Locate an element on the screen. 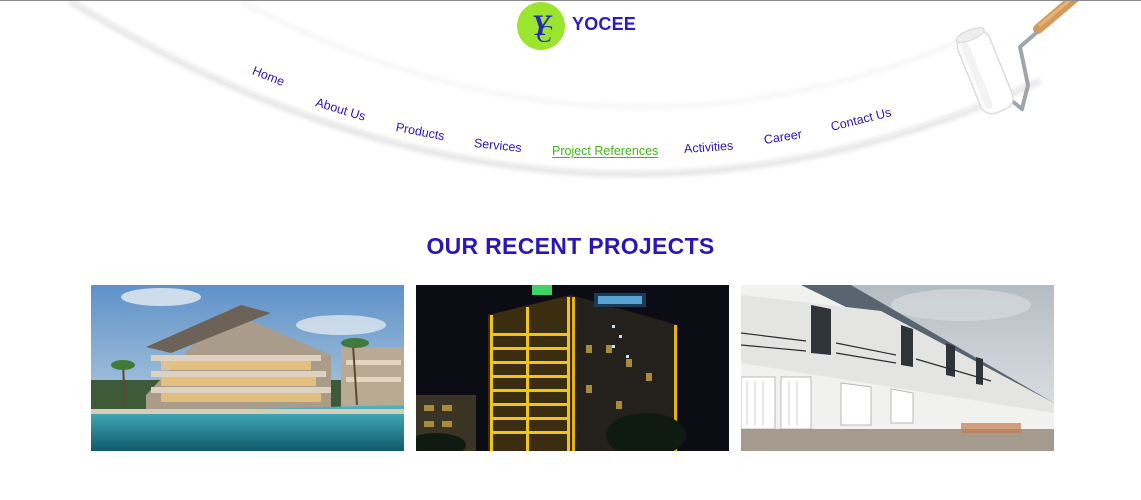 This screenshot has width=1141, height=500. brand-name: YOCEE is located at coordinates (604, 24).